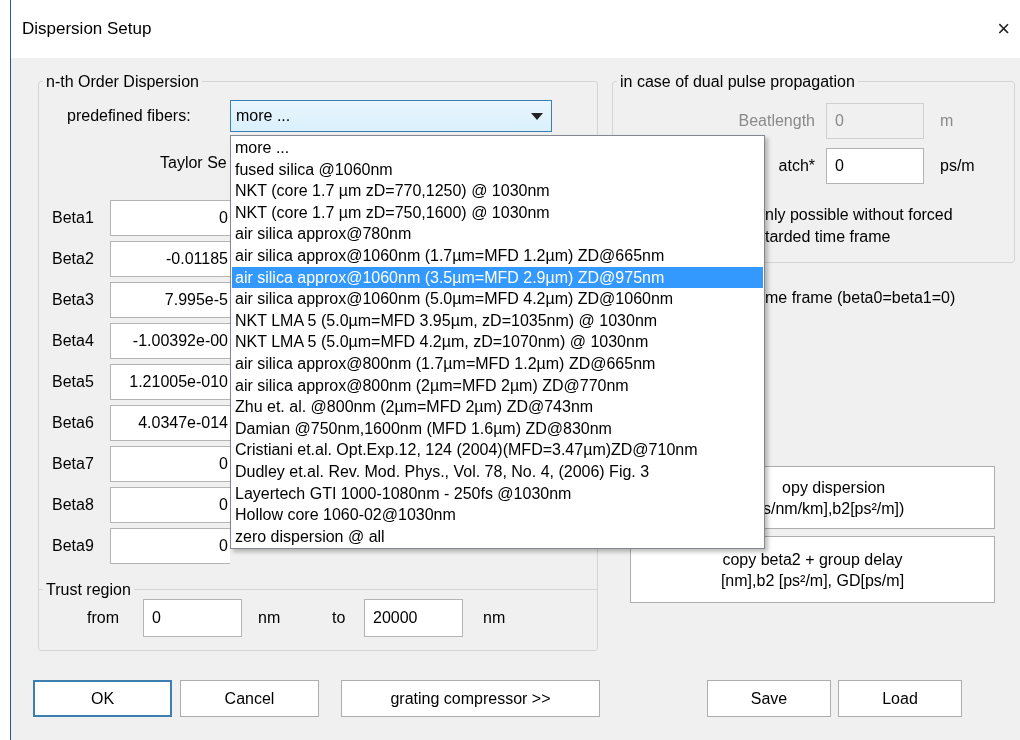  I want to click on group-title: Trust region, so click(88, 589).